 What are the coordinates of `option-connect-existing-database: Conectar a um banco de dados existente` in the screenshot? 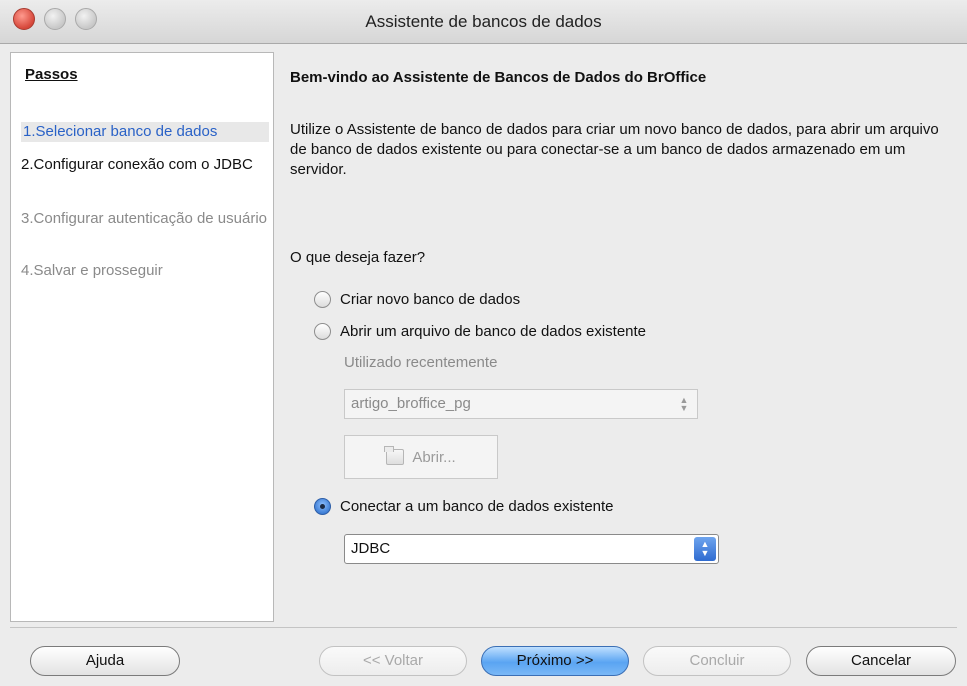 It's located at (464, 506).